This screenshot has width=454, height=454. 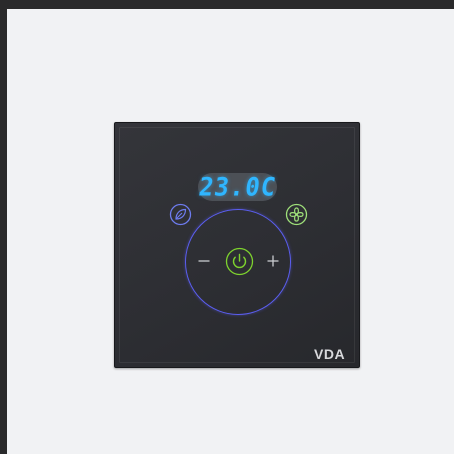 I want to click on power-icon, so click(x=239, y=261).